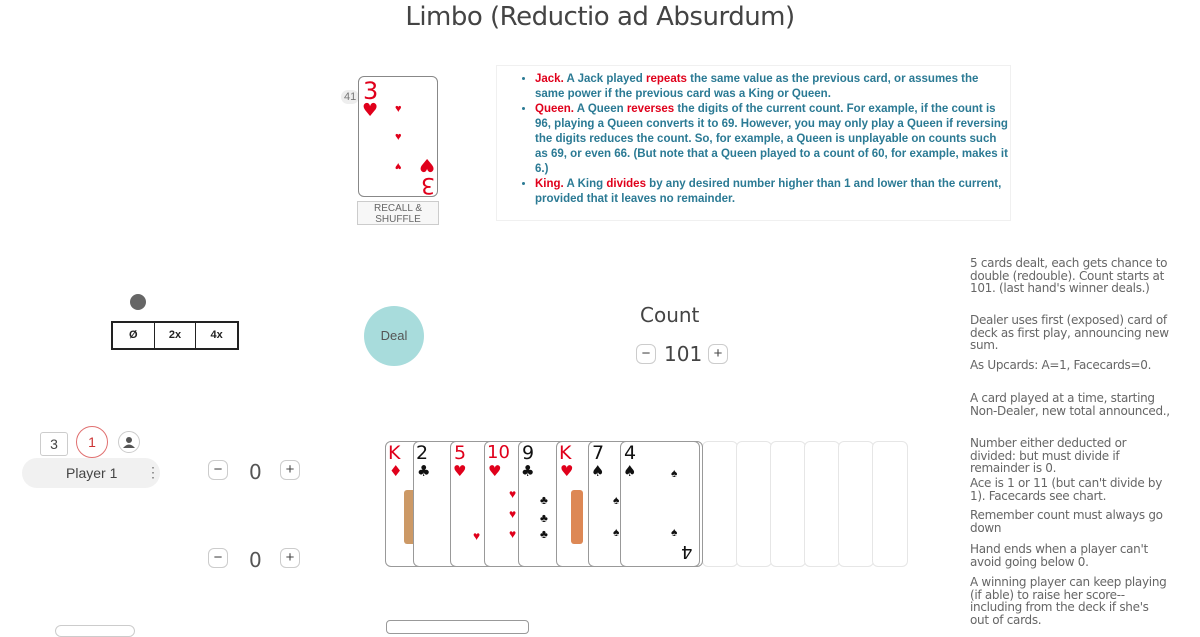 The height and width of the screenshot is (637, 1200). I want to click on record-indicator-icon, so click(138, 302).